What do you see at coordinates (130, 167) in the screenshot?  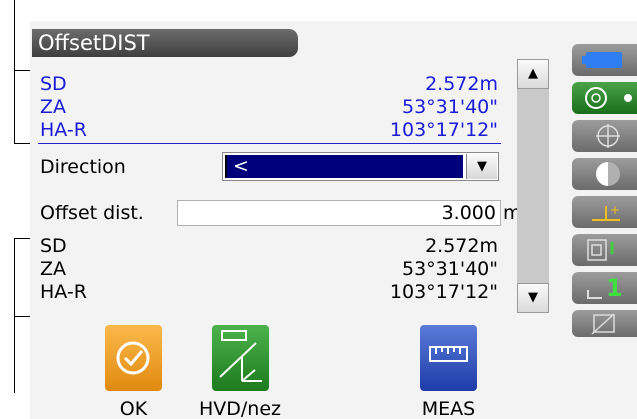 I see `direction-row: Direction` at bounding box center [130, 167].